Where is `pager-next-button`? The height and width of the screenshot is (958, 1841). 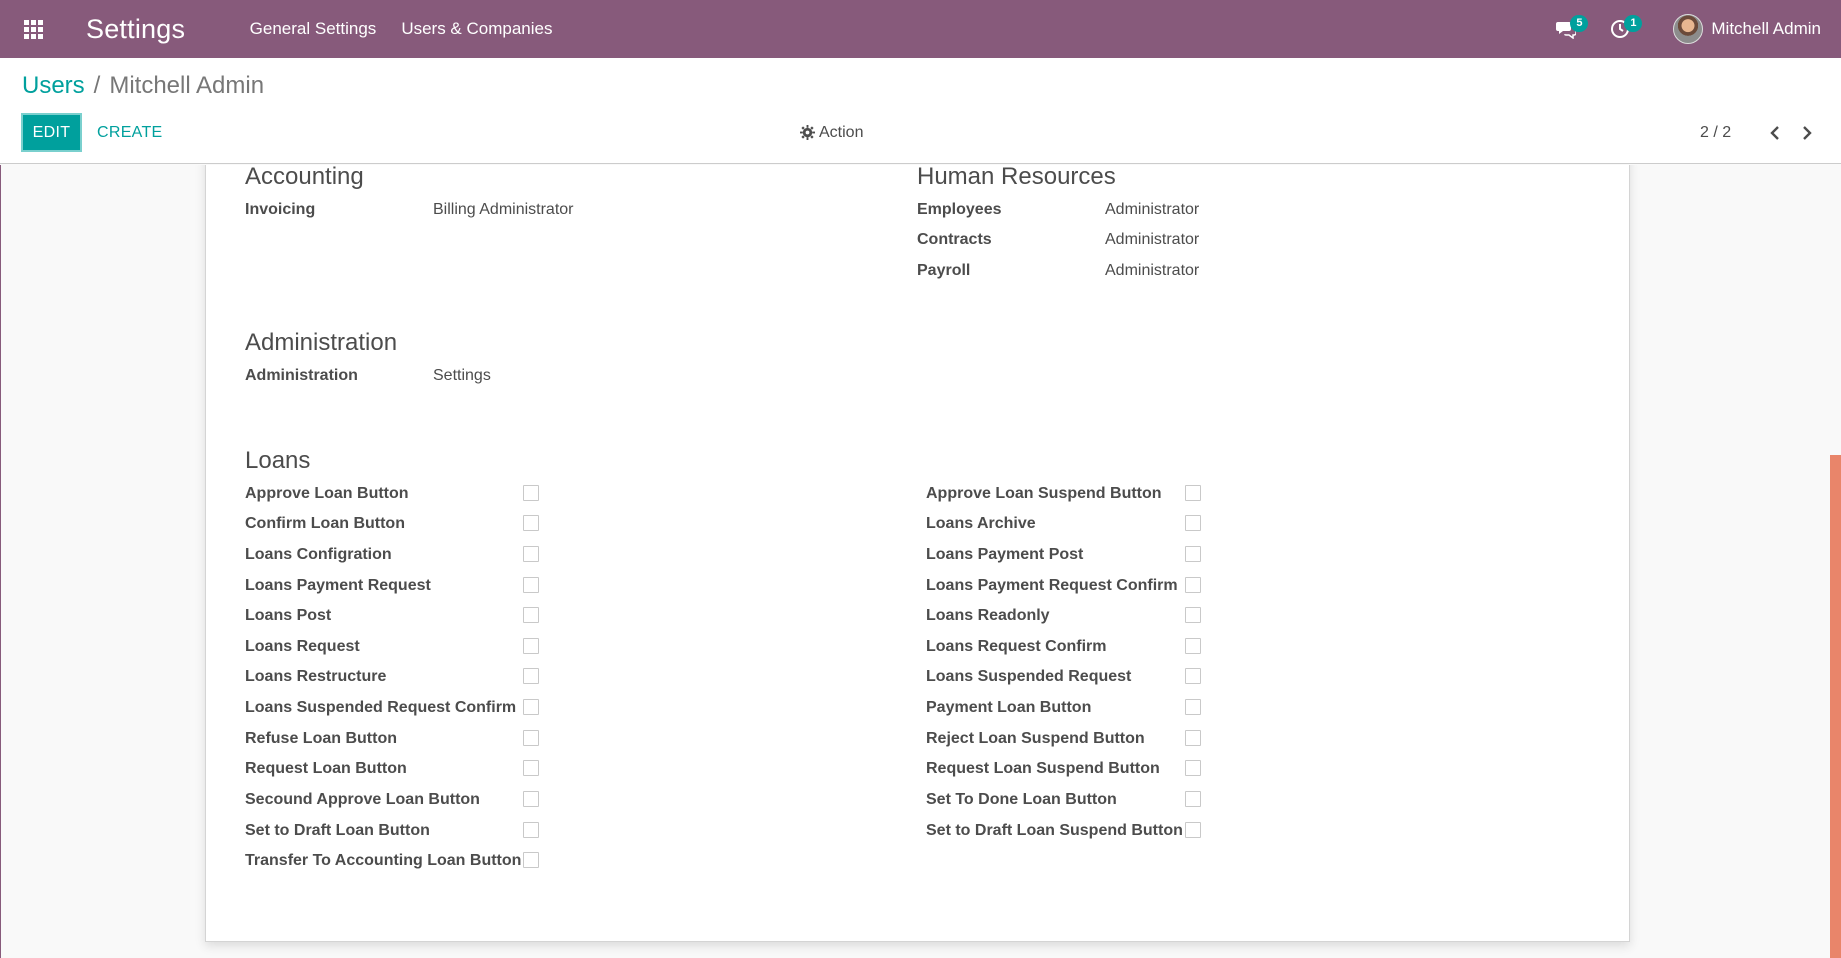
pager-next-button is located at coordinates (1807, 132).